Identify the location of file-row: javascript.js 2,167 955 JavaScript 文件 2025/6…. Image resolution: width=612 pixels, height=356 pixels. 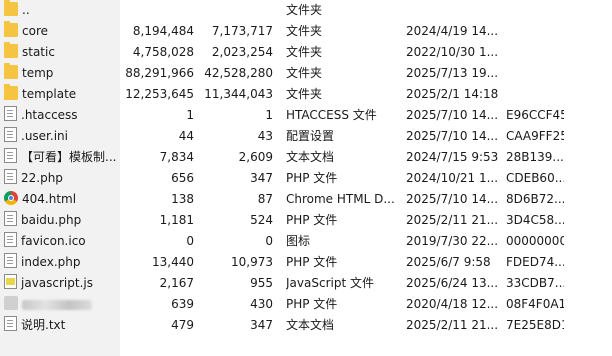
(306, 283).